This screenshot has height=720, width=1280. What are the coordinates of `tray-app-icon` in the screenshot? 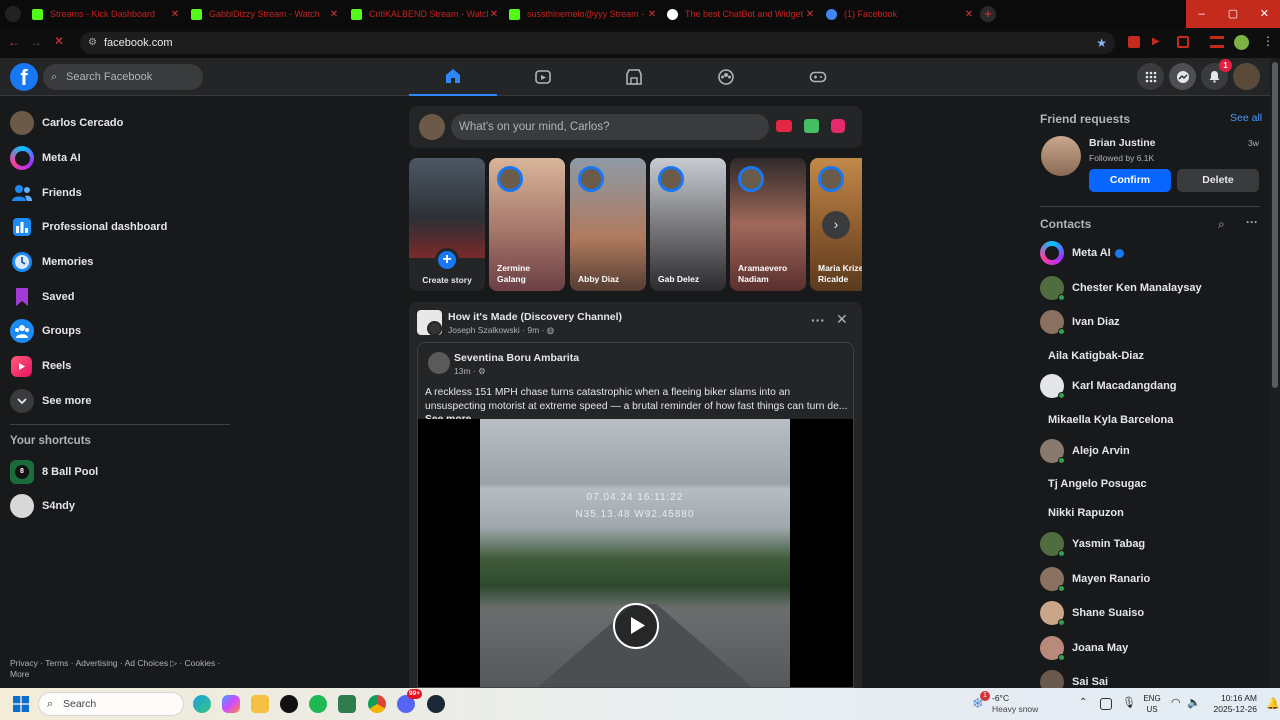 It's located at (1106, 704).